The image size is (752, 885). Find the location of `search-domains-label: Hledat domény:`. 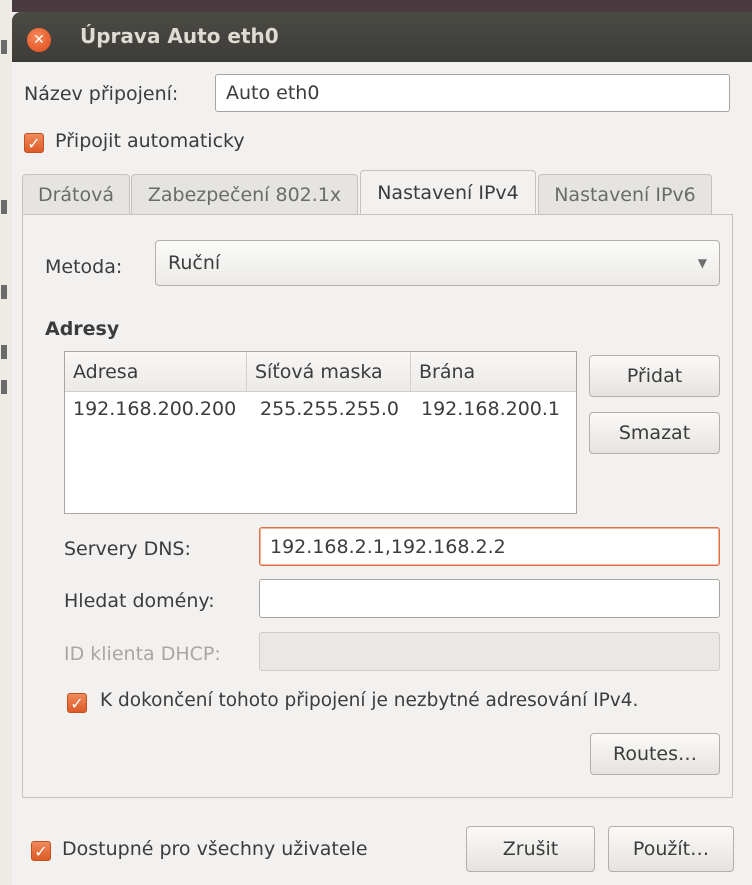

search-domains-label: Hledat domény: is located at coordinates (139, 601).